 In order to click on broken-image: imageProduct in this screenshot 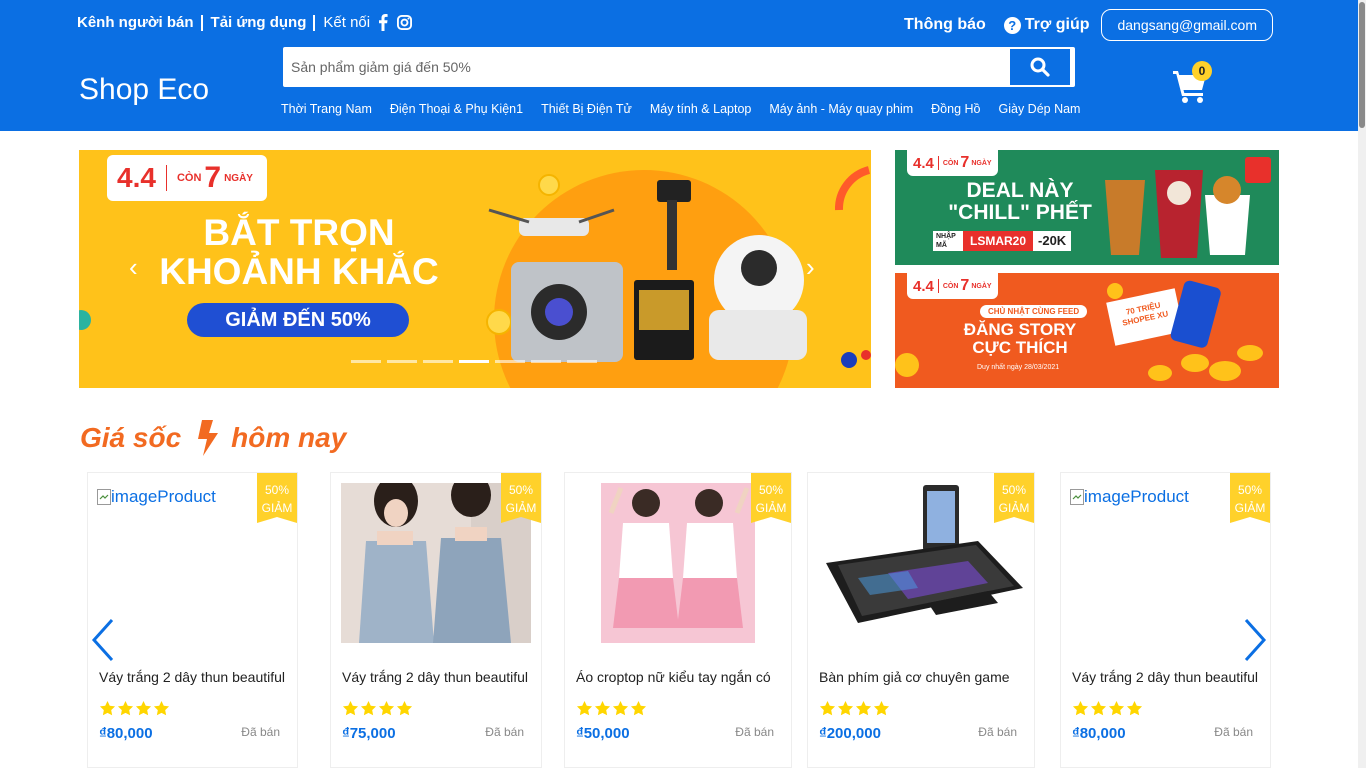, I will do `click(1129, 497)`.